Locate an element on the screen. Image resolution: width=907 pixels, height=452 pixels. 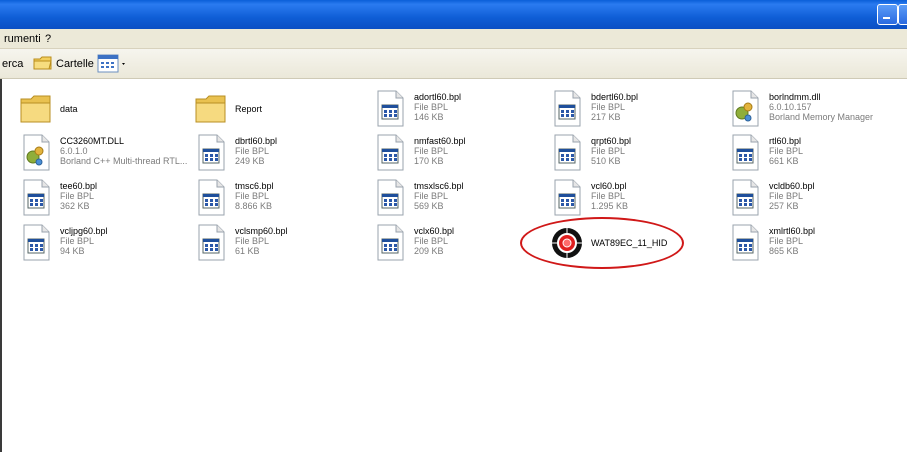
file-item: xmlrtl60.bpl File BPL 865 KB is located at coordinates (812, 245).